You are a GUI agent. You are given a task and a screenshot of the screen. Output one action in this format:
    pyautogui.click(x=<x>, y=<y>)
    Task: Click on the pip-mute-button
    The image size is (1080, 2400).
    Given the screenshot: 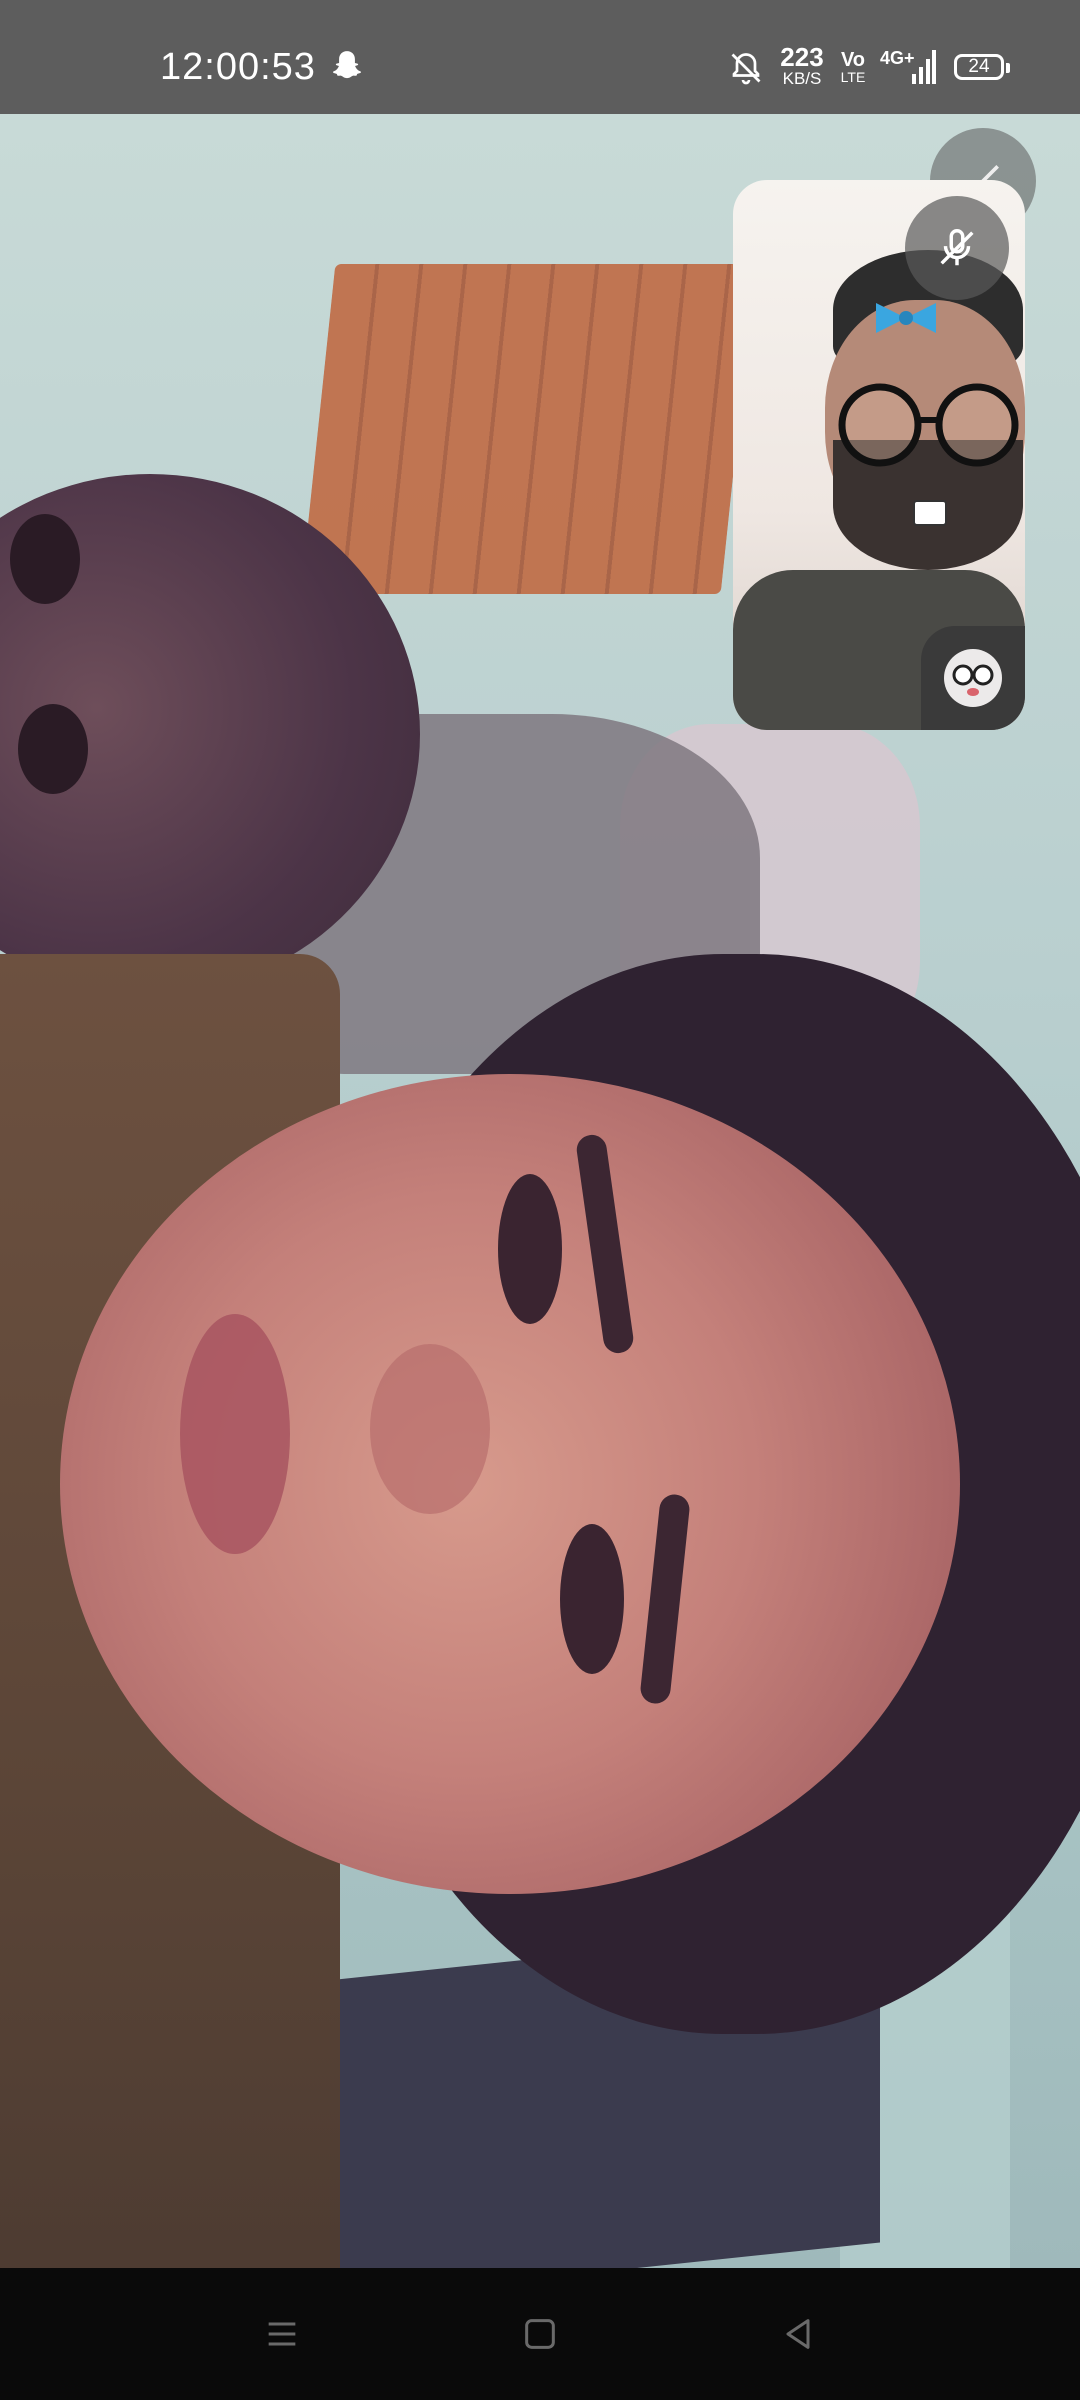 What is the action you would take?
    pyautogui.click(x=957, y=248)
    